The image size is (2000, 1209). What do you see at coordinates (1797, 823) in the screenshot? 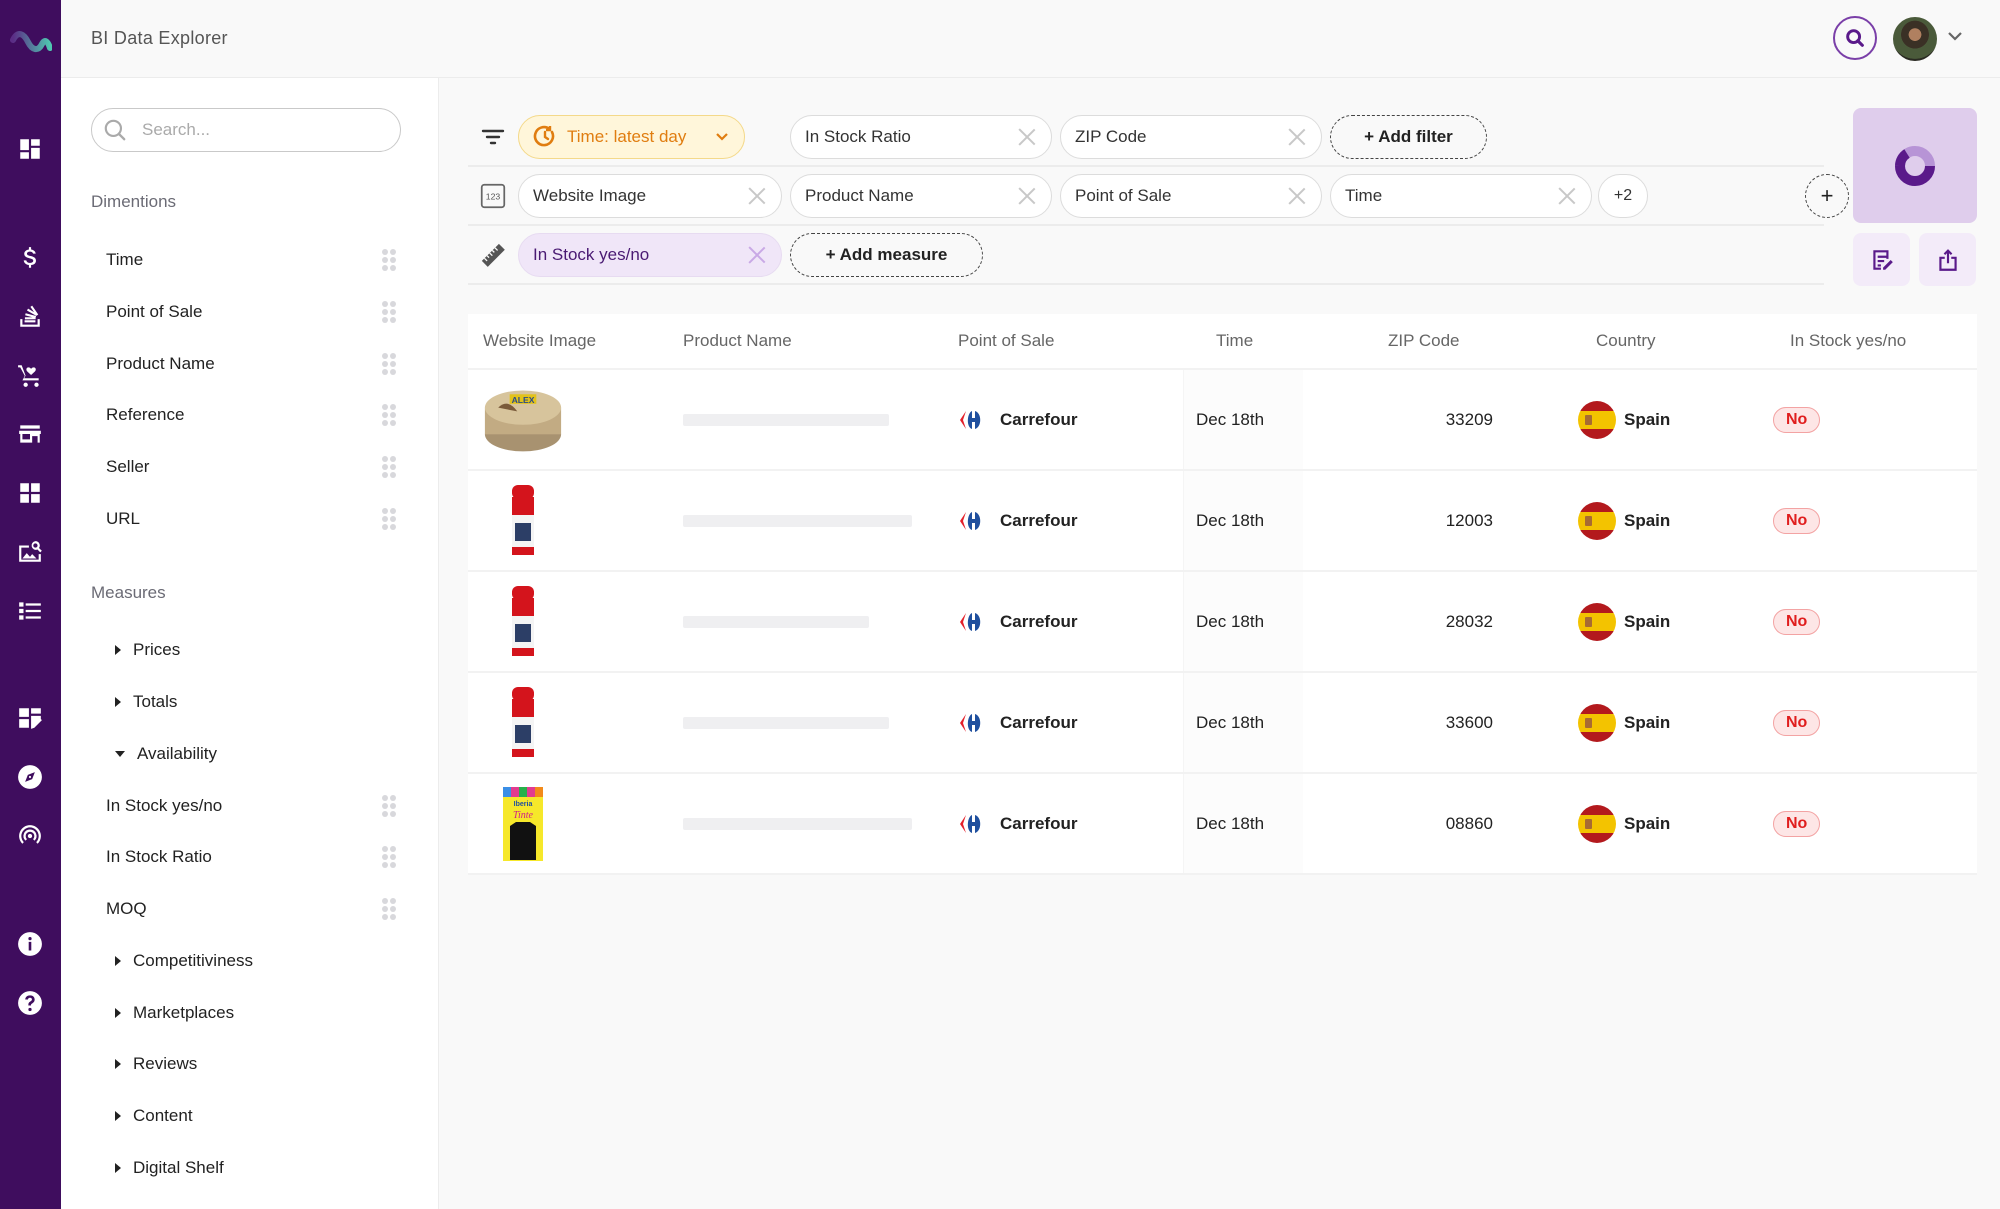
I see `status-badge: No` at bounding box center [1797, 823].